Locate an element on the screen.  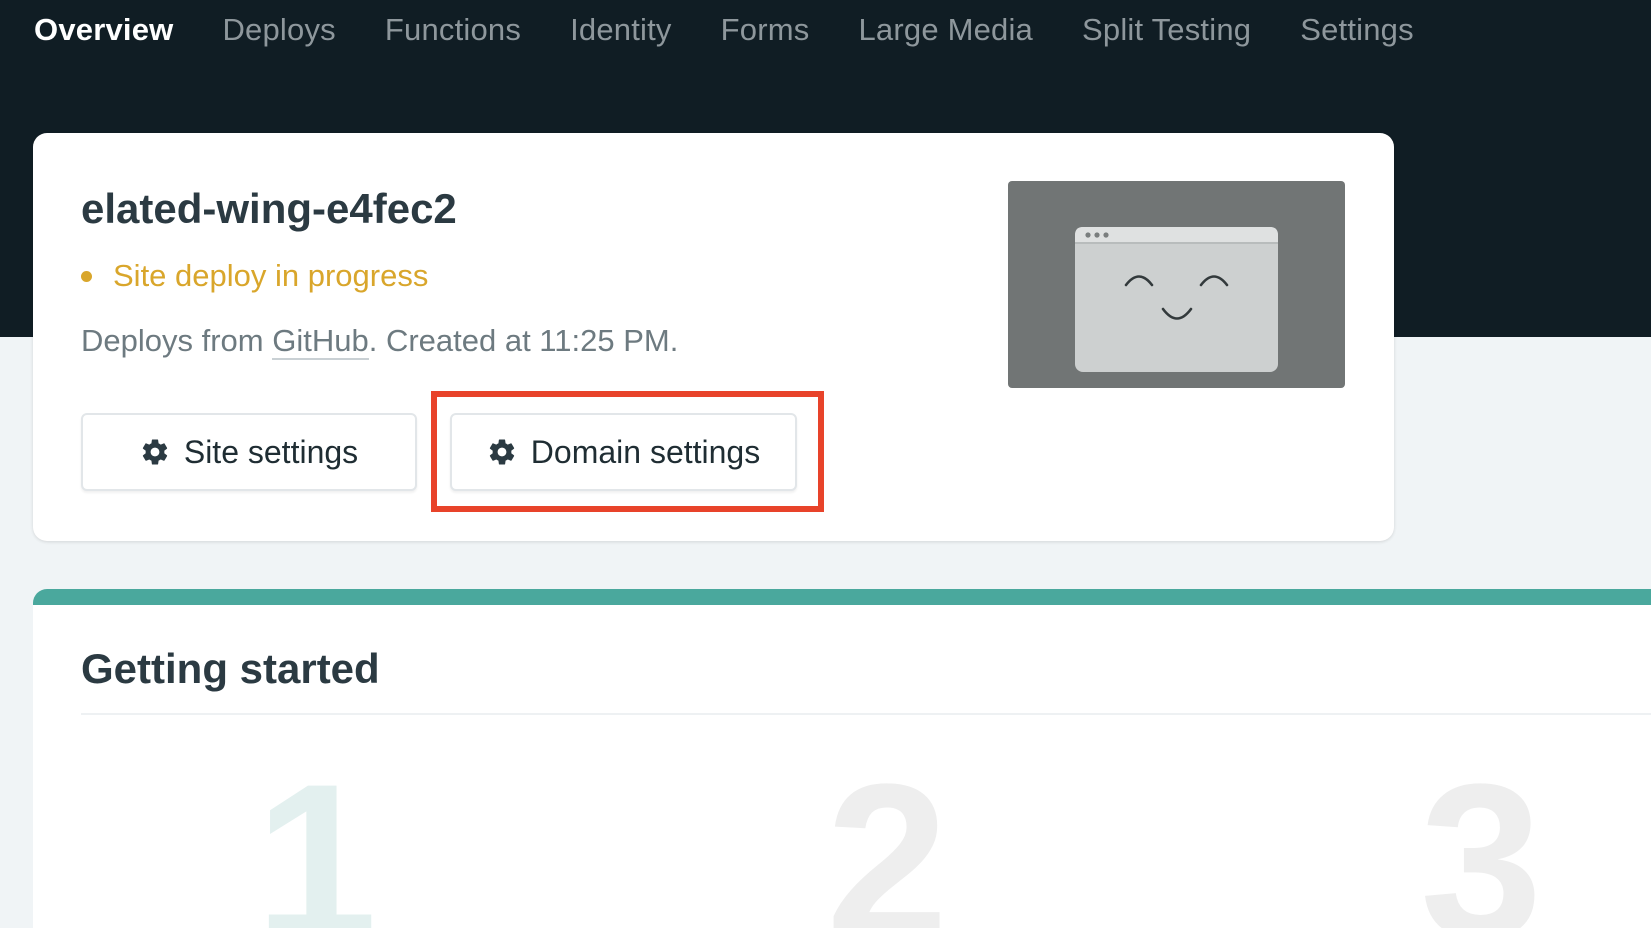
site-preview-thumbnail is located at coordinates (1176, 284).